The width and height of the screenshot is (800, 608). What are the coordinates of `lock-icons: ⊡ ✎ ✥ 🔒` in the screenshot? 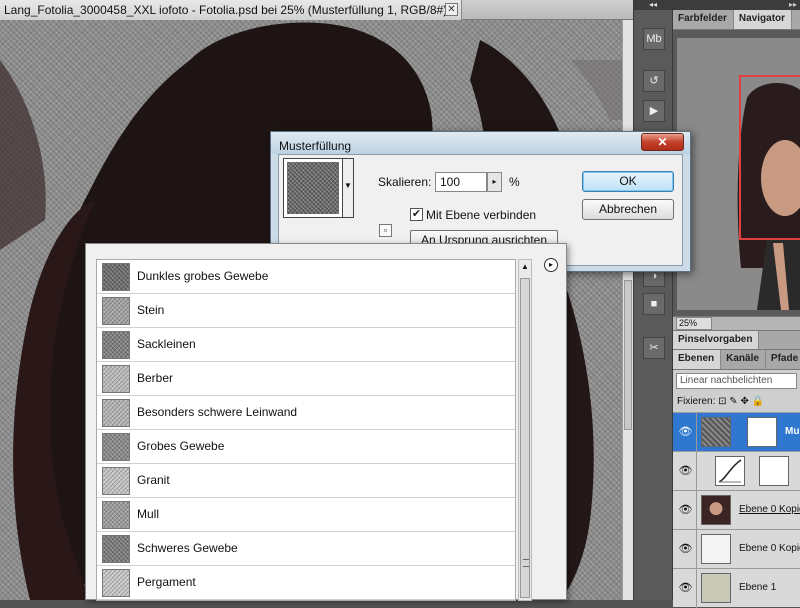 It's located at (741, 401).